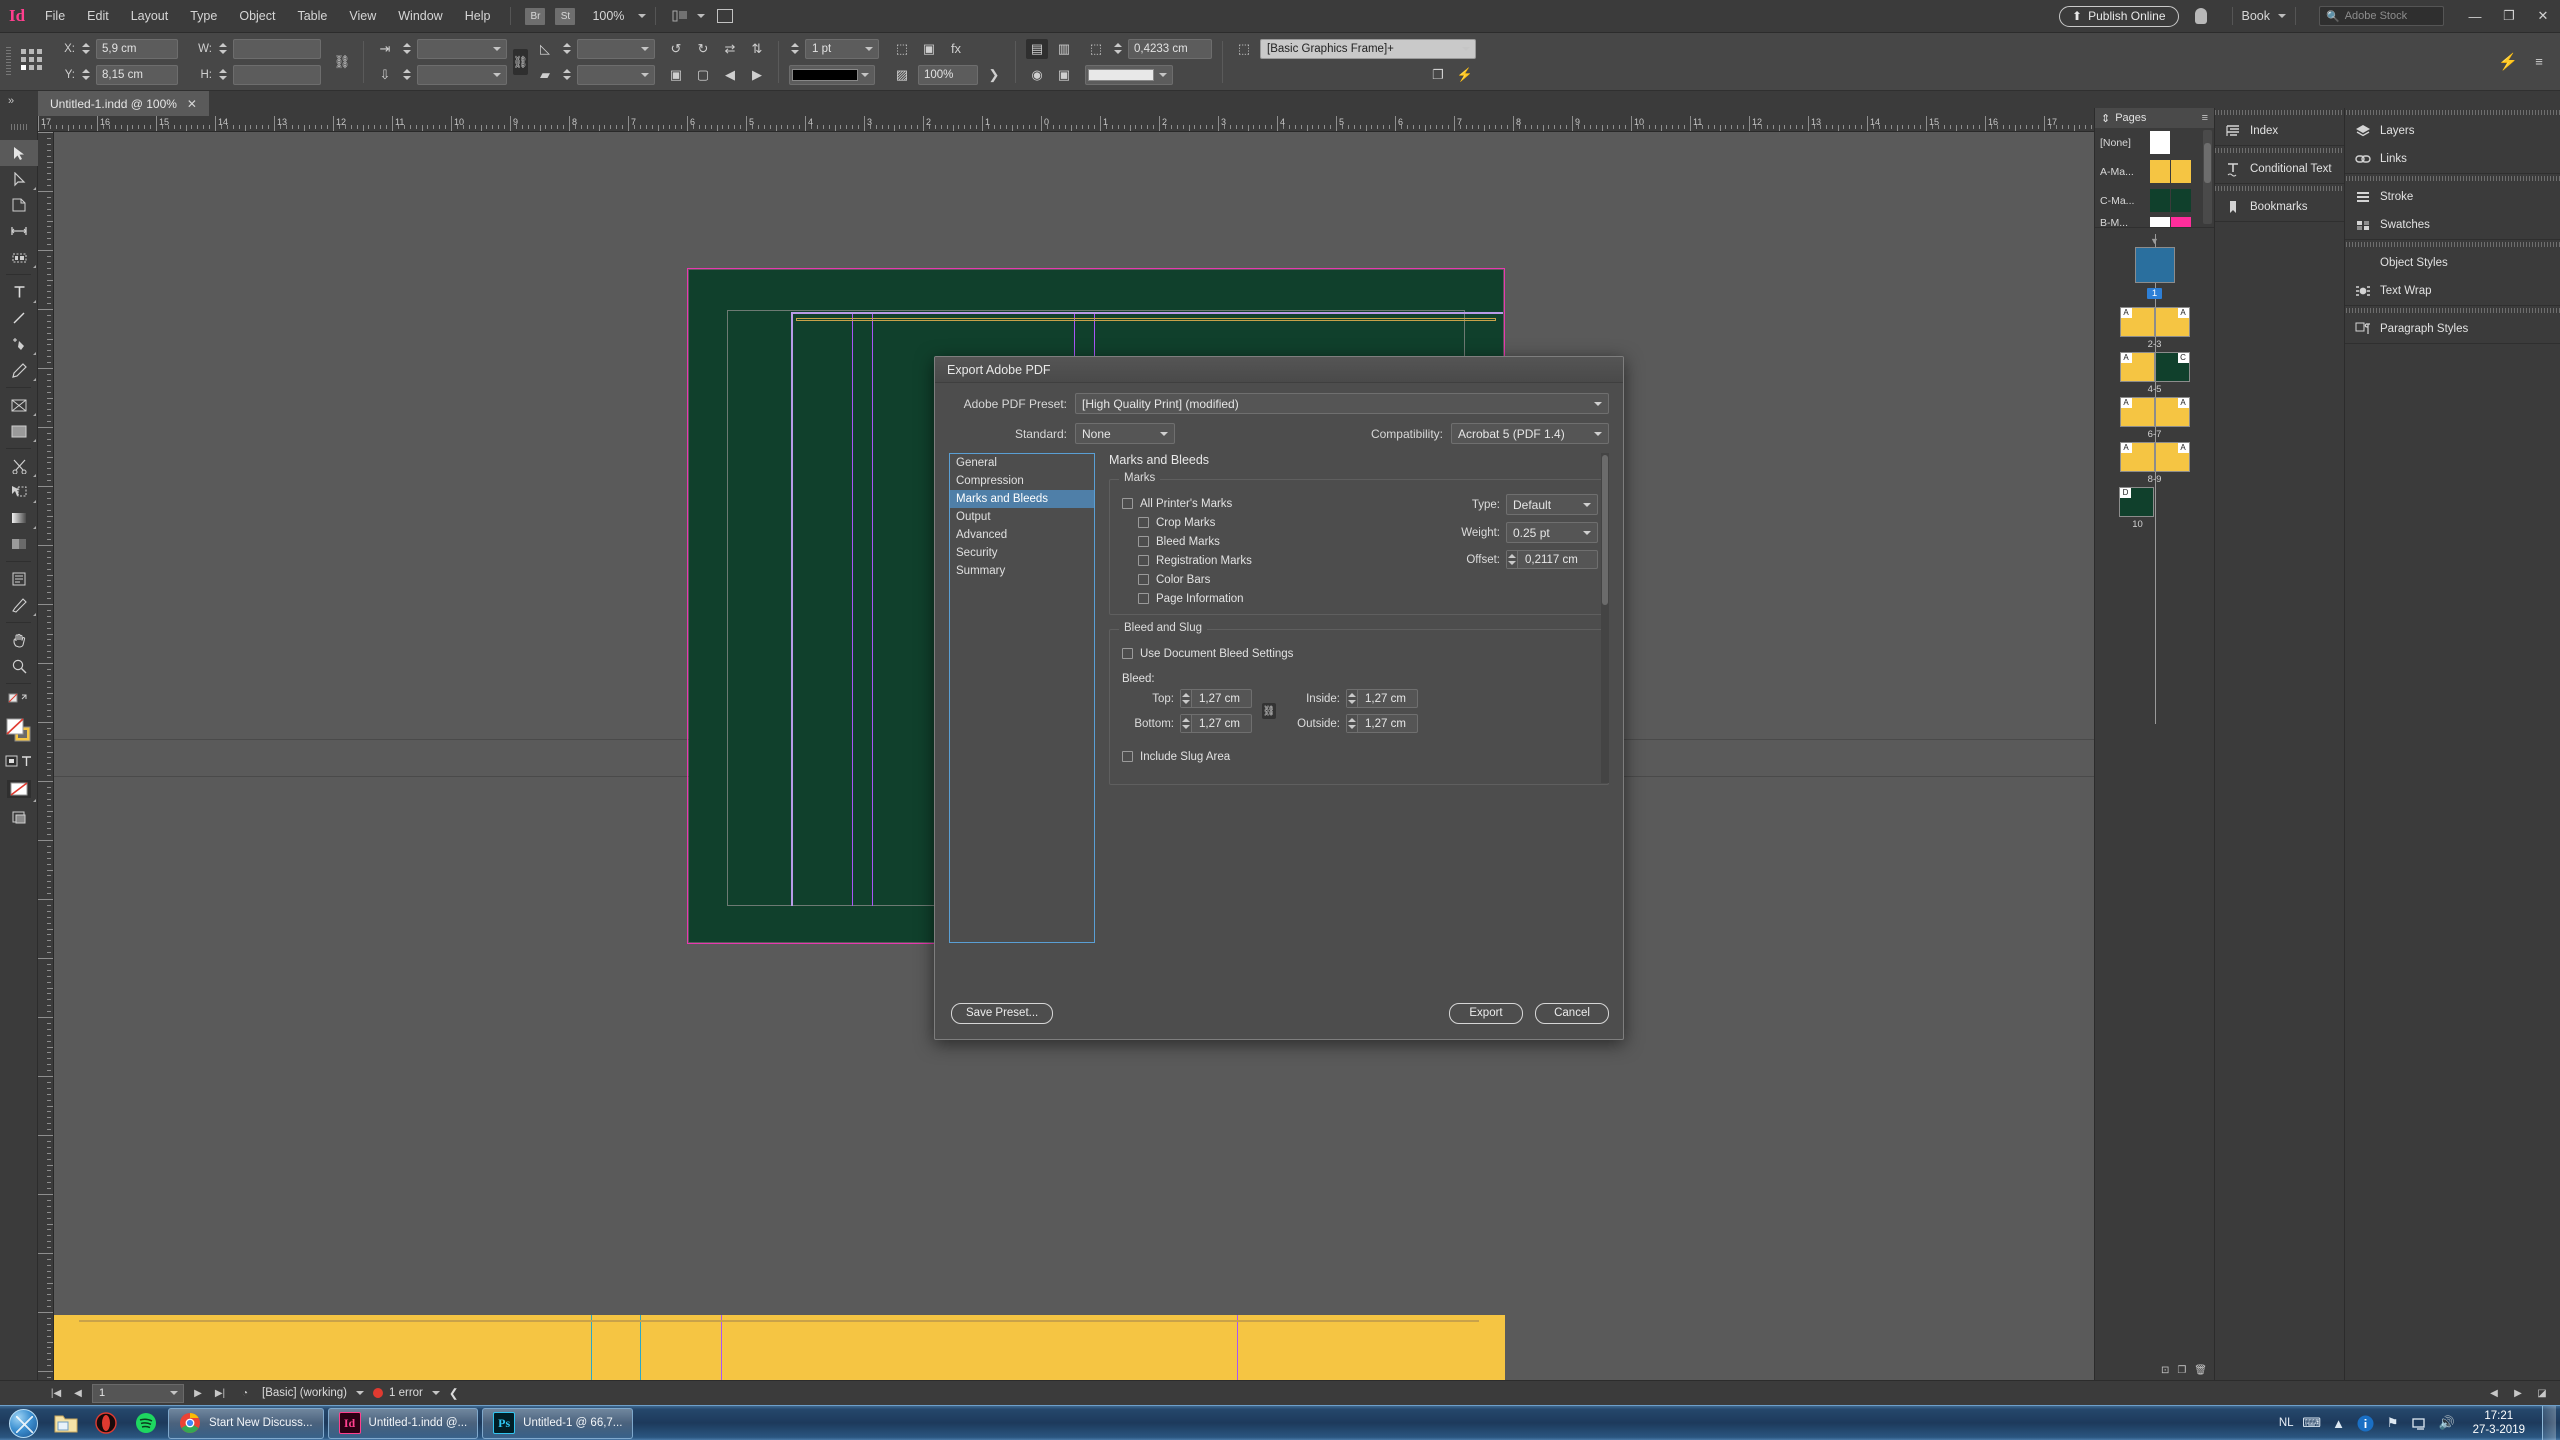 The height and width of the screenshot is (1440, 2560). Describe the element at coordinates (2447, 1423) in the screenshot. I see `volume-icon: 🔊` at that location.